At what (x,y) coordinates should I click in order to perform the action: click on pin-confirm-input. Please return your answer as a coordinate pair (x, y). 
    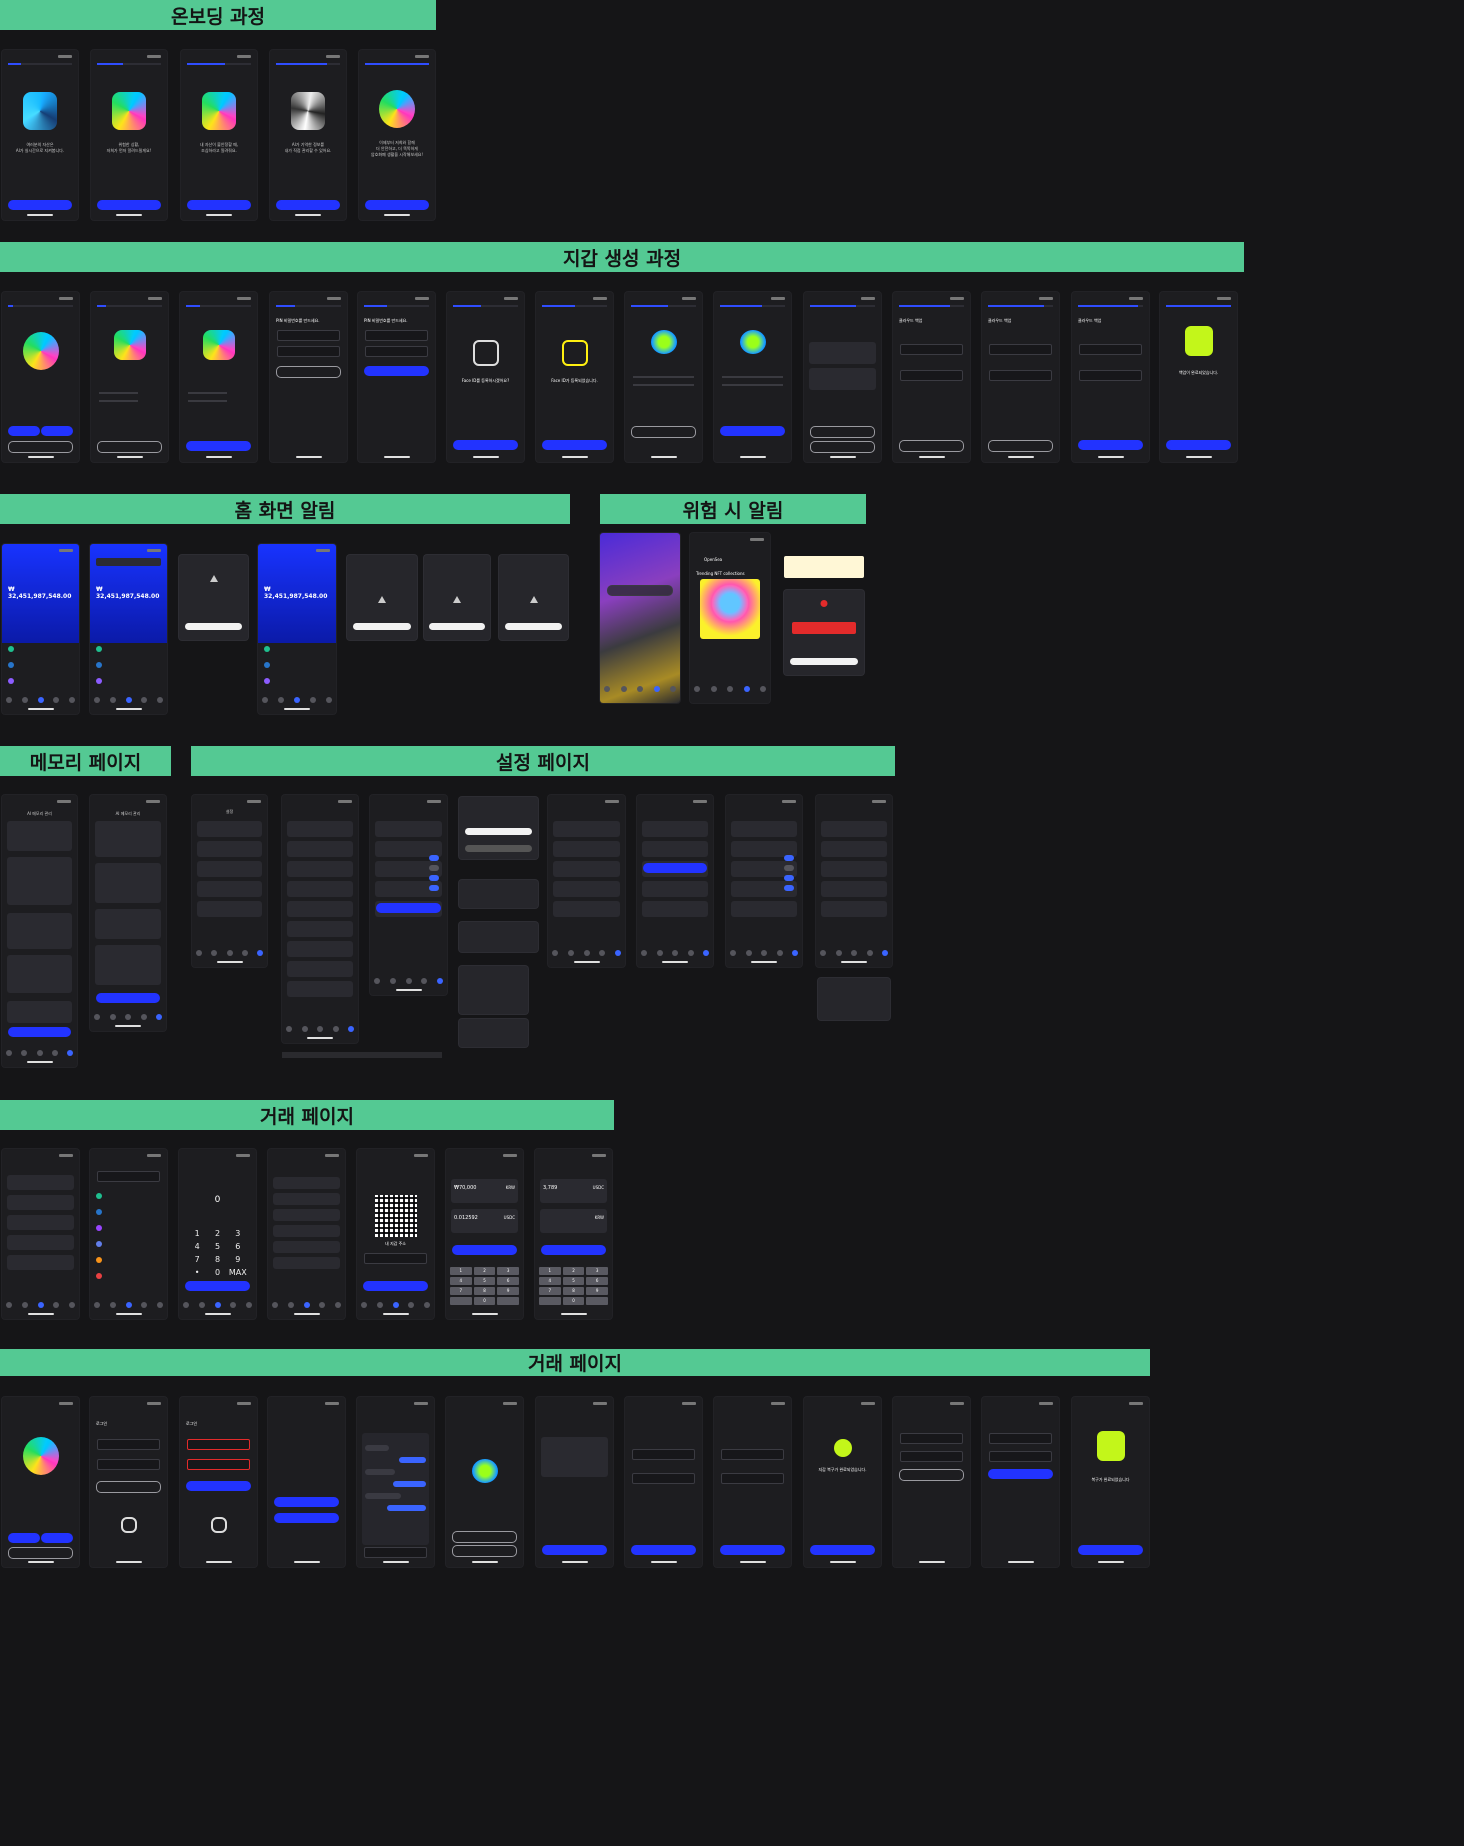
    Looking at the image, I should click on (396, 351).